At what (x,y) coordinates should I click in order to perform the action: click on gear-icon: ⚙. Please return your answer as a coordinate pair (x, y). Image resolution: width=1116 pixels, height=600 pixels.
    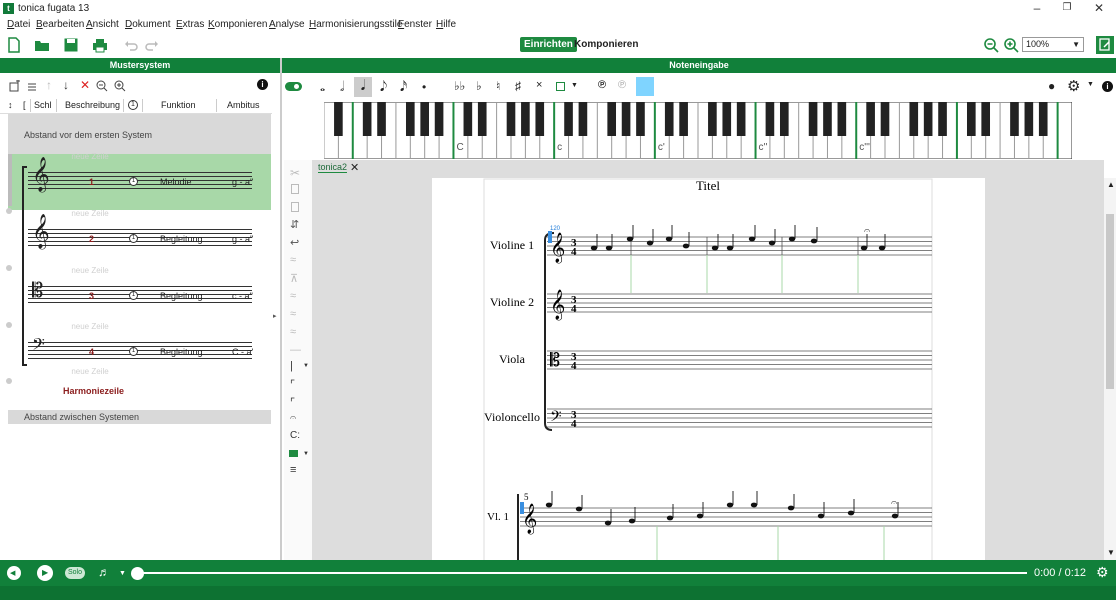
    Looking at the image, I should click on (1073, 86).